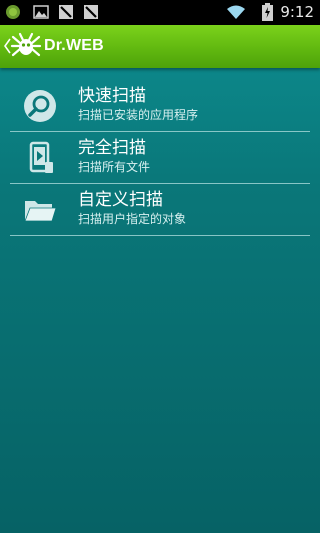 This screenshot has height=533, width=320. What do you see at coordinates (41, 12) in the screenshot?
I see `image-icon` at bounding box center [41, 12].